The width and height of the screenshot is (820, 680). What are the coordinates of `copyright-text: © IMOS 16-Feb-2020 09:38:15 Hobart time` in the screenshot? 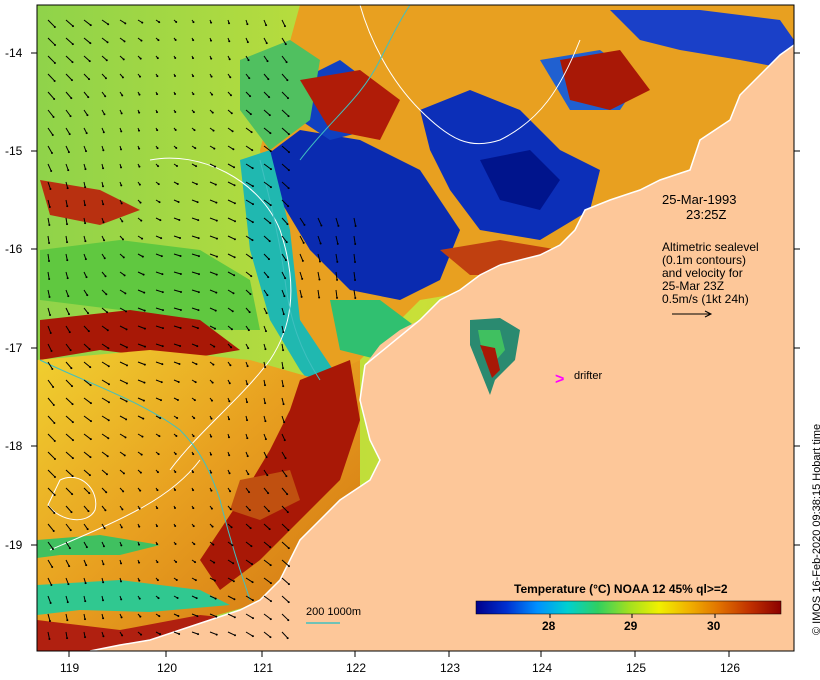 It's located at (815, 529).